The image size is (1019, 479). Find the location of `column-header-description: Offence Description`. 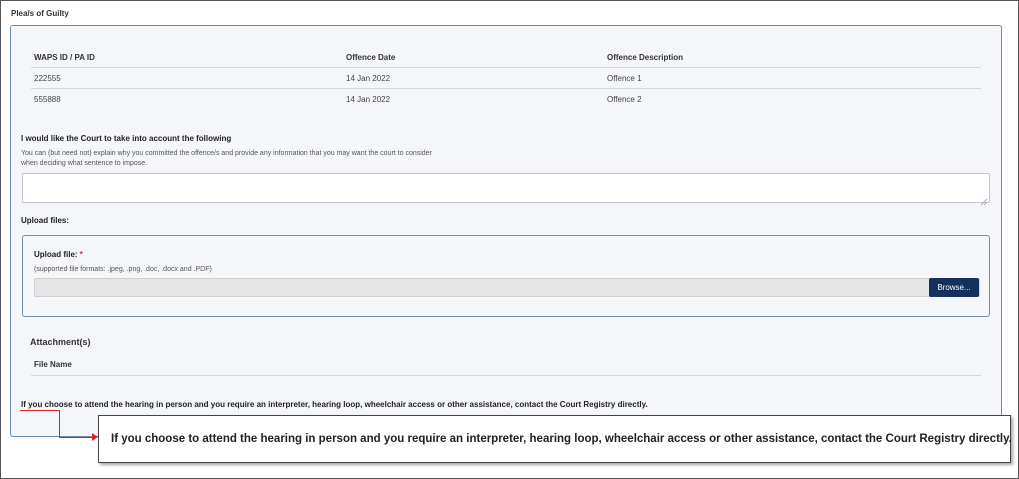

column-header-description: Offence Description is located at coordinates (645, 57).